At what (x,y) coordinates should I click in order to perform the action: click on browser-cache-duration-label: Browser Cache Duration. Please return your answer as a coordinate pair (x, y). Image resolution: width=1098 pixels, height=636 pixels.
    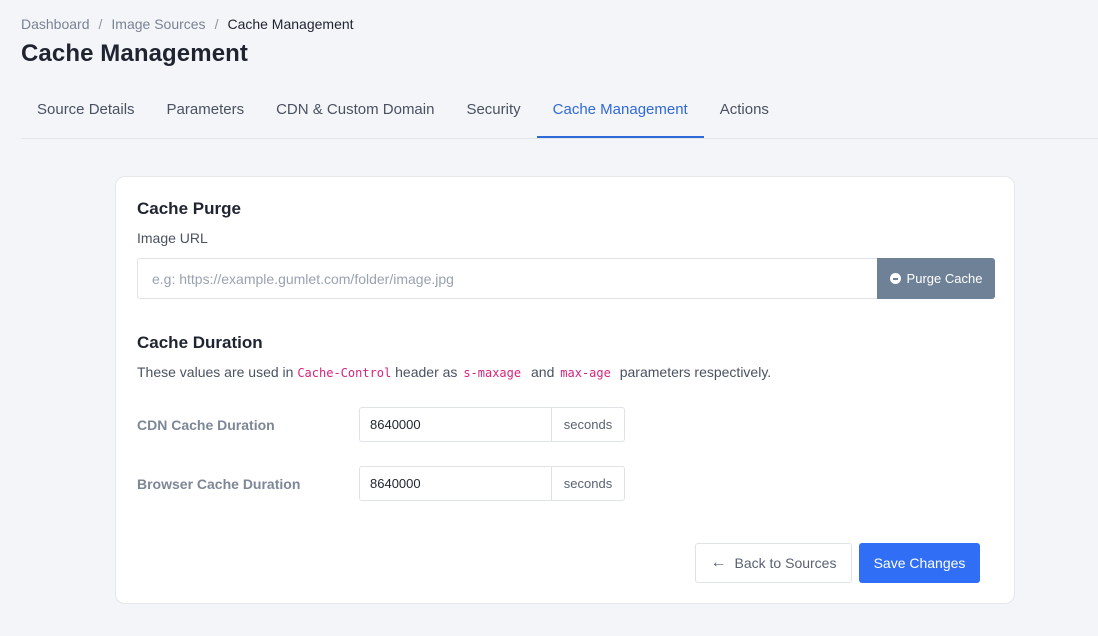
    Looking at the image, I should click on (219, 484).